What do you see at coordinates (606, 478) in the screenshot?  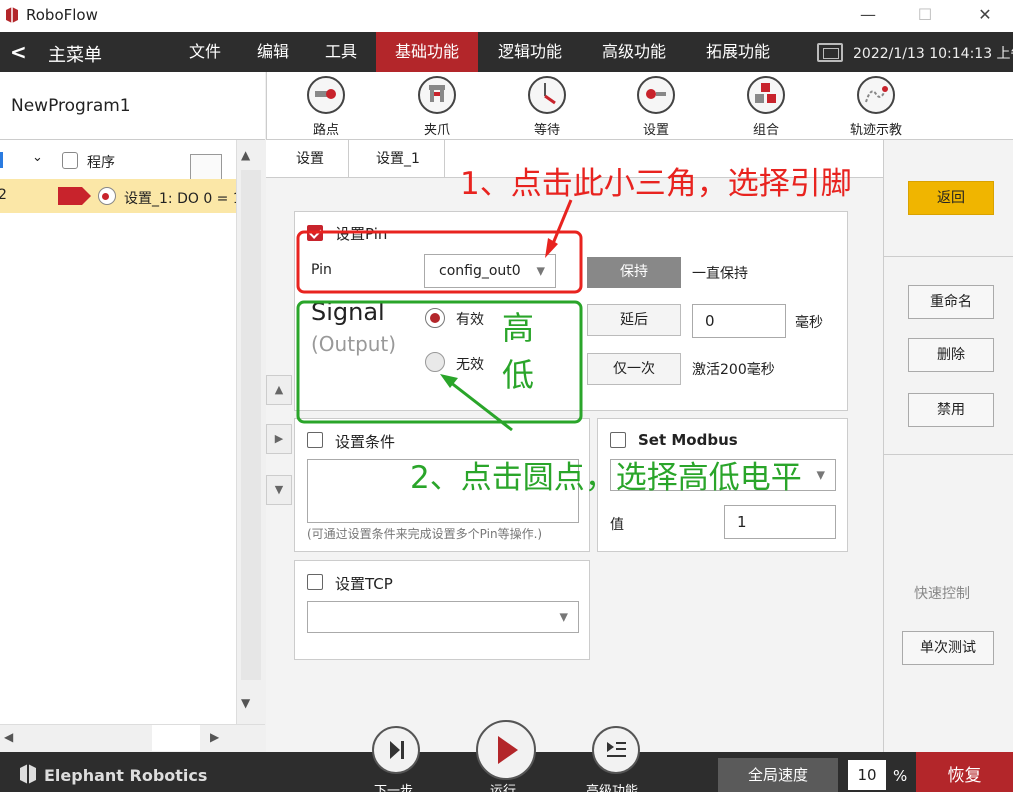 I see `annotation-green-note: 2、点击圆点，选择高低电平` at bounding box center [606, 478].